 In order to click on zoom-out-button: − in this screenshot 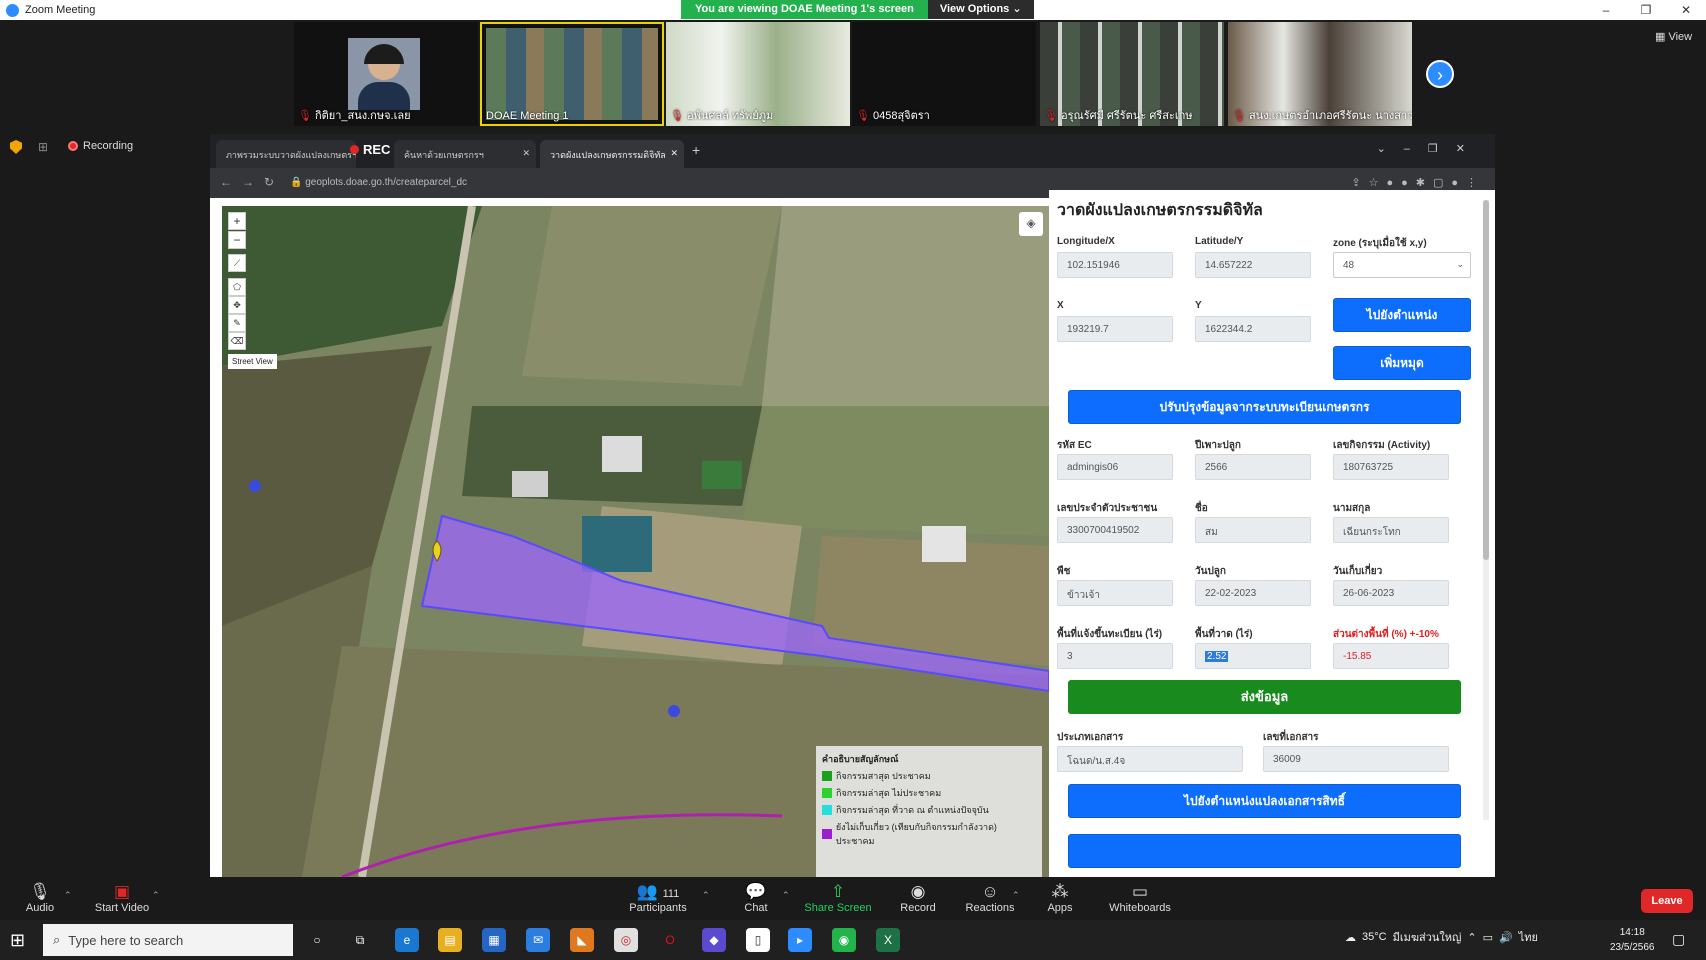, I will do `click(237, 240)`.